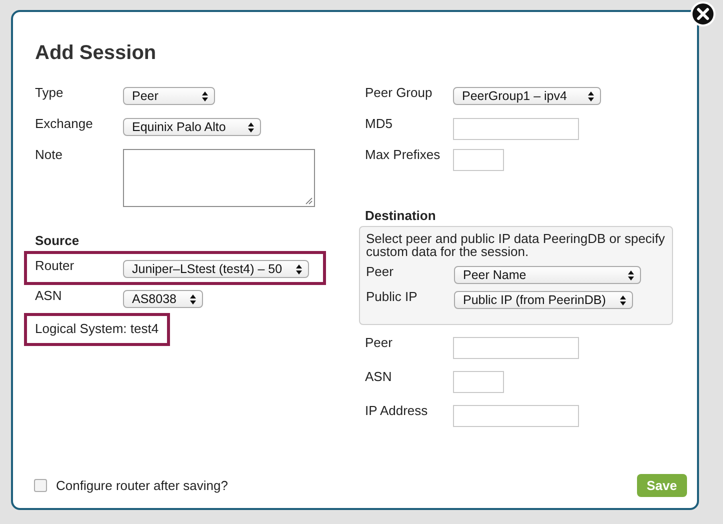  Describe the element at coordinates (703, 14) in the screenshot. I see `close-icon` at that location.